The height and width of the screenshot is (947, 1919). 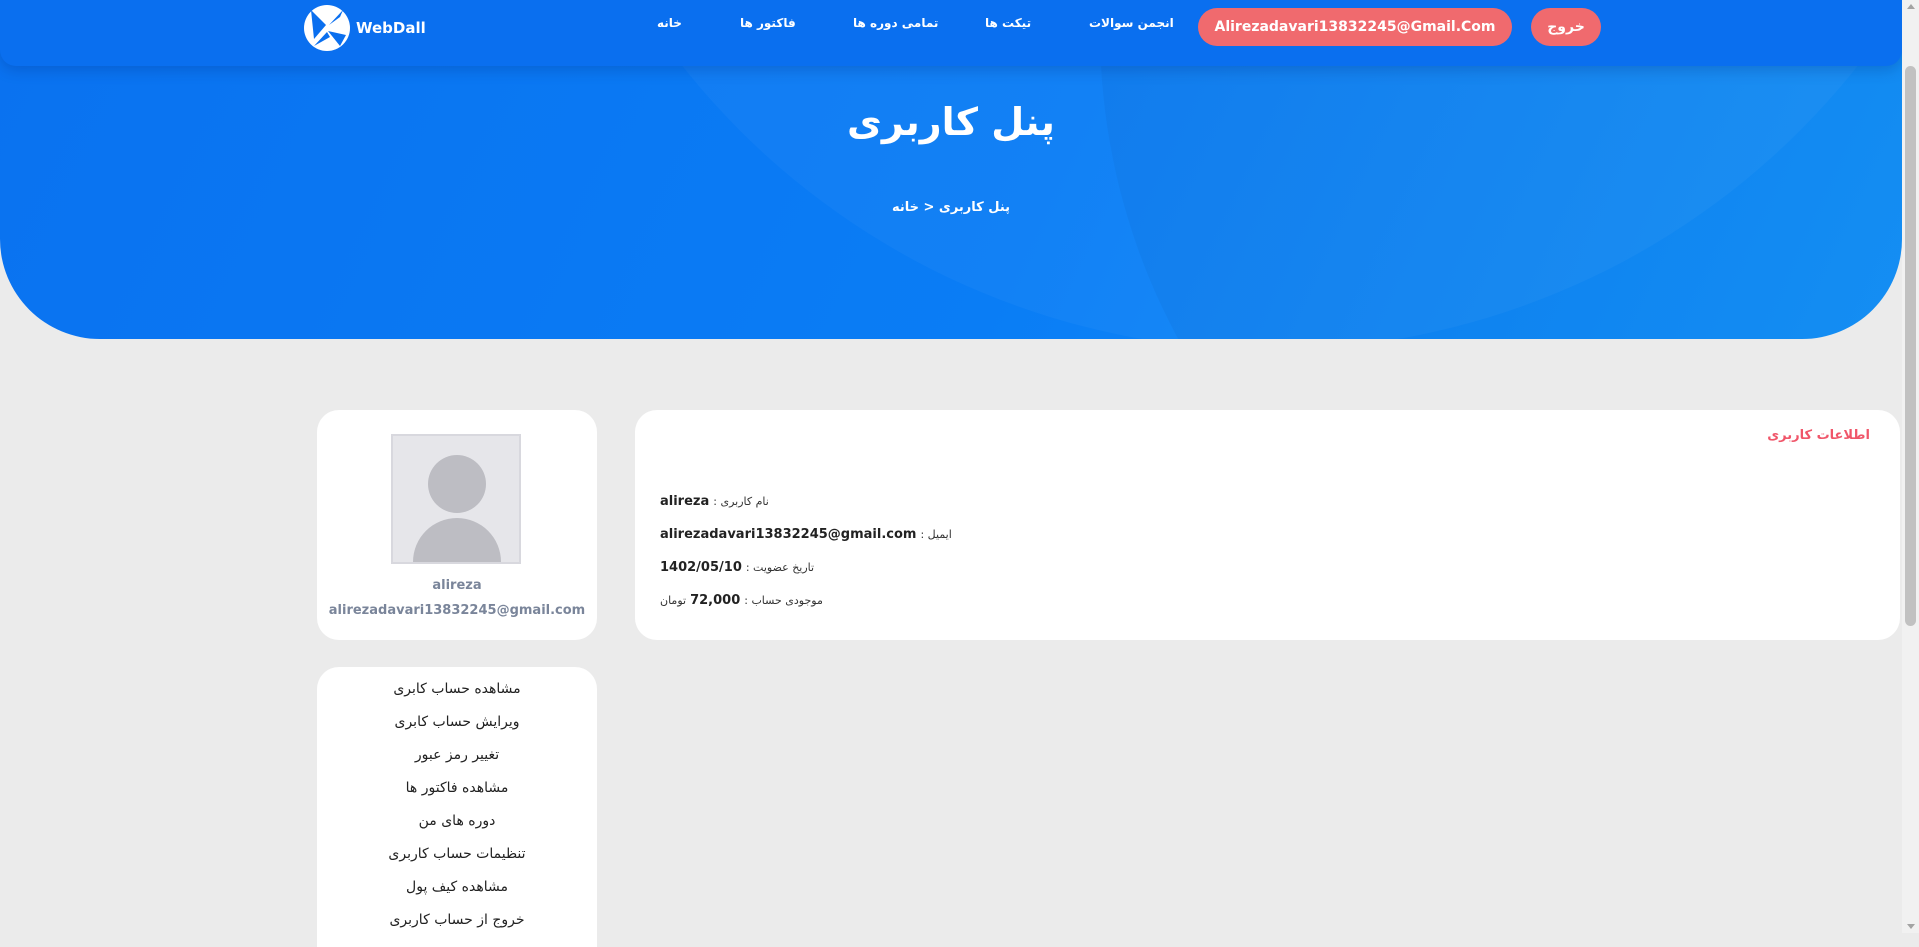 What do you see at coordinates (673, 600) in the screenshot?
I see `currency-unit: تومان` at bounding box center [673, 600].